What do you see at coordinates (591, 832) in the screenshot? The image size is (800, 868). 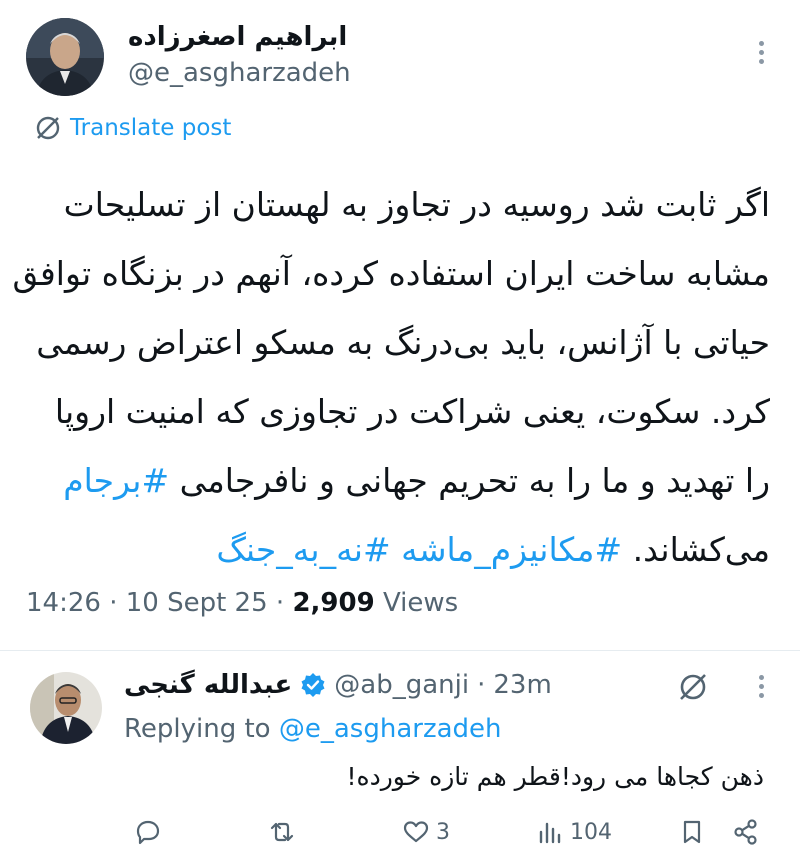 I see `views-count: 104` at bounding box center [591, 832].